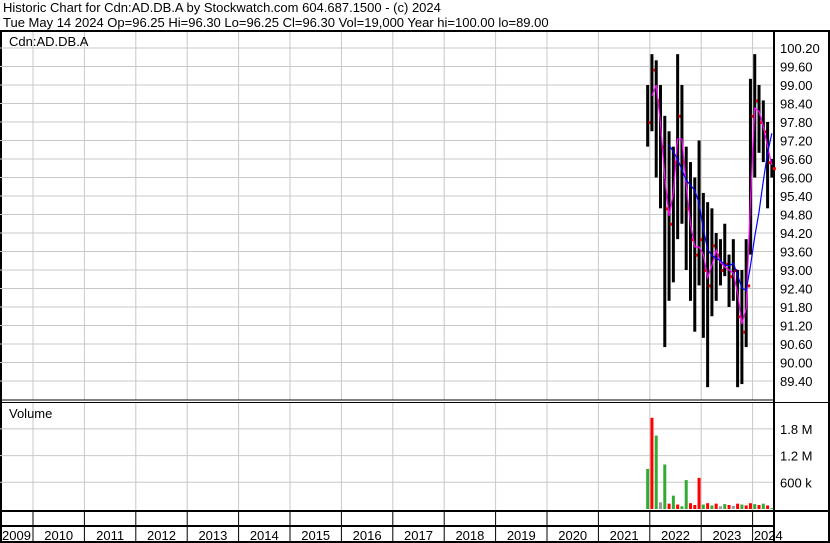 The image size is (830, 543). Describe the element at coordinates (796, 85) in the screenshot. I see `price-tick-label: 99.00` at that location.